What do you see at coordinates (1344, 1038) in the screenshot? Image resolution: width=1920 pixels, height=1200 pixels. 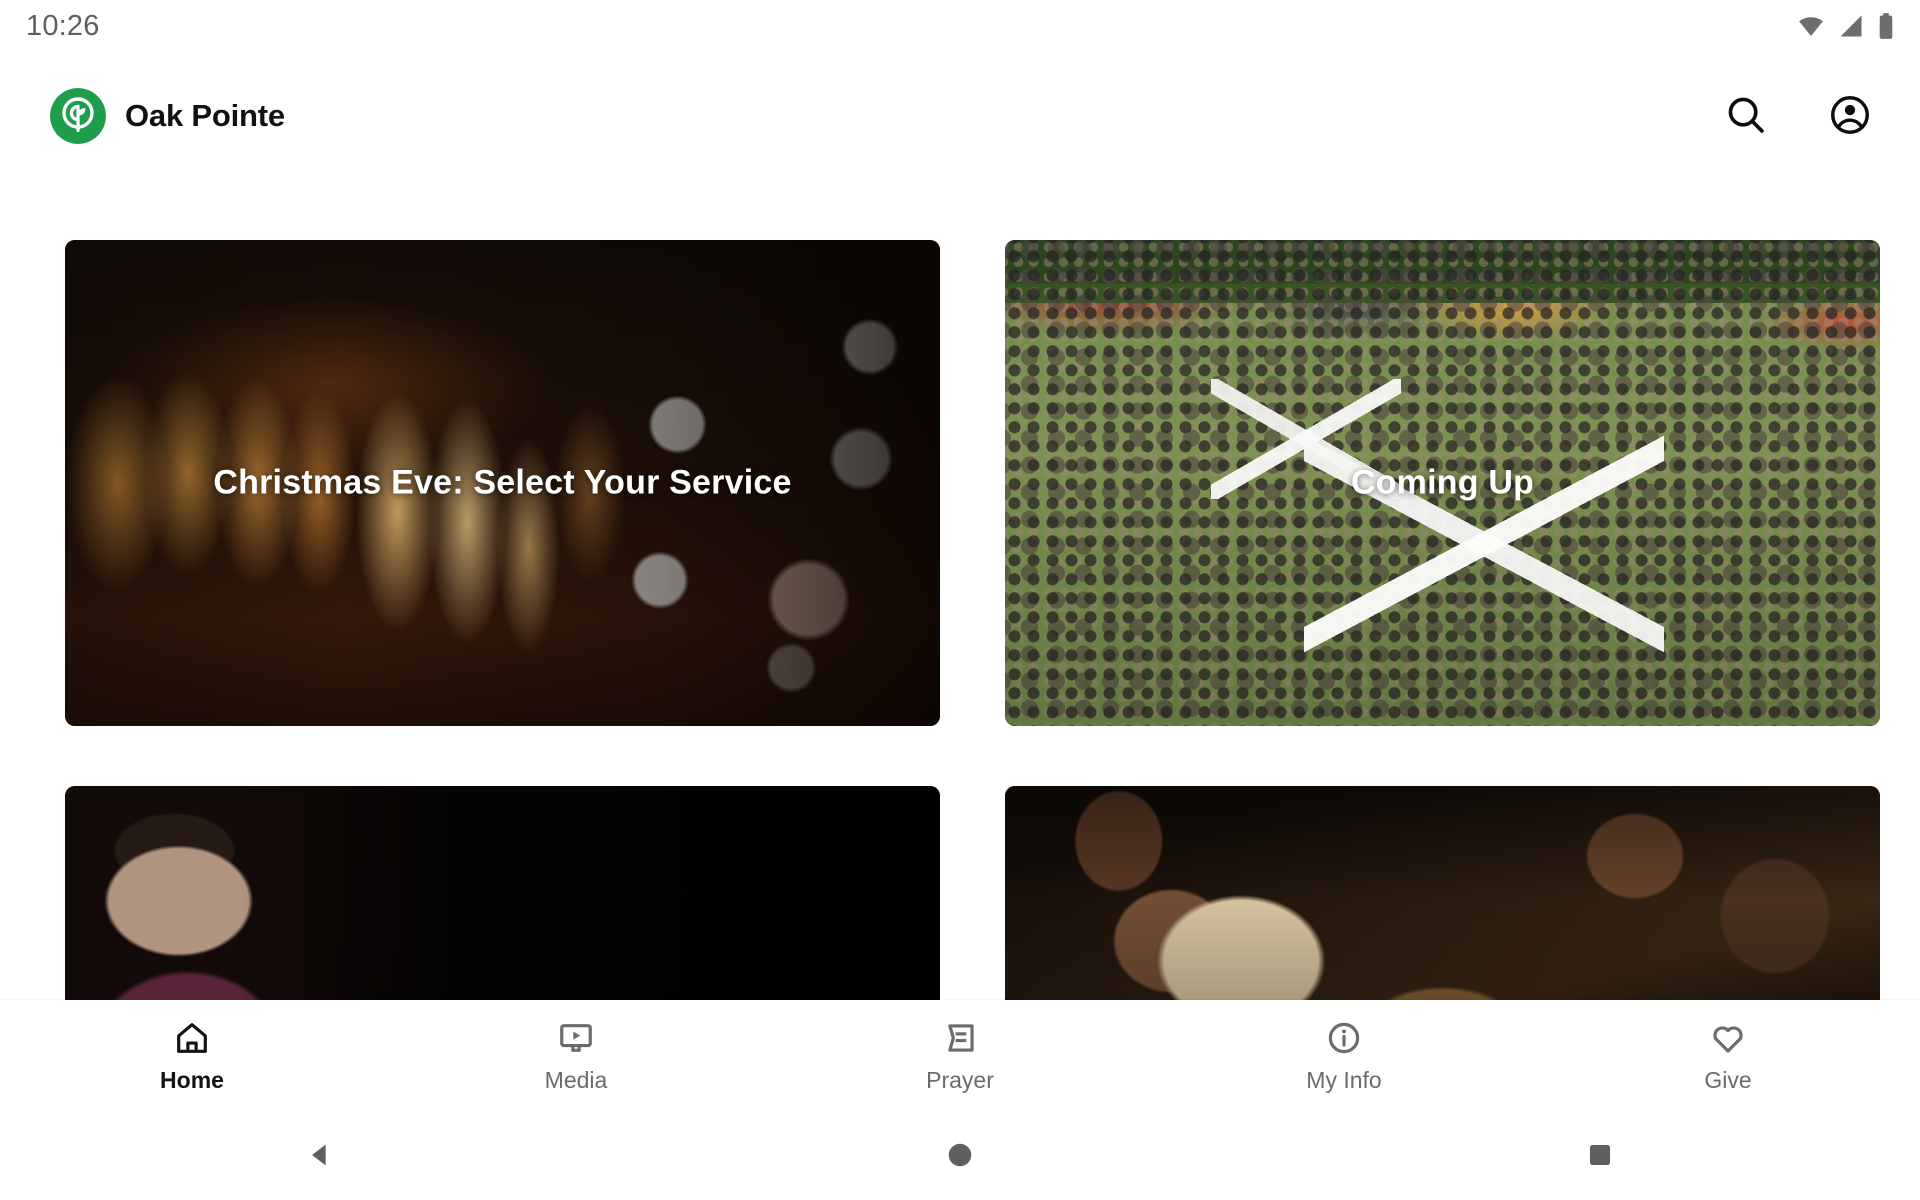 I see `info-circle-icon` at bounding box center [1344, 1038].